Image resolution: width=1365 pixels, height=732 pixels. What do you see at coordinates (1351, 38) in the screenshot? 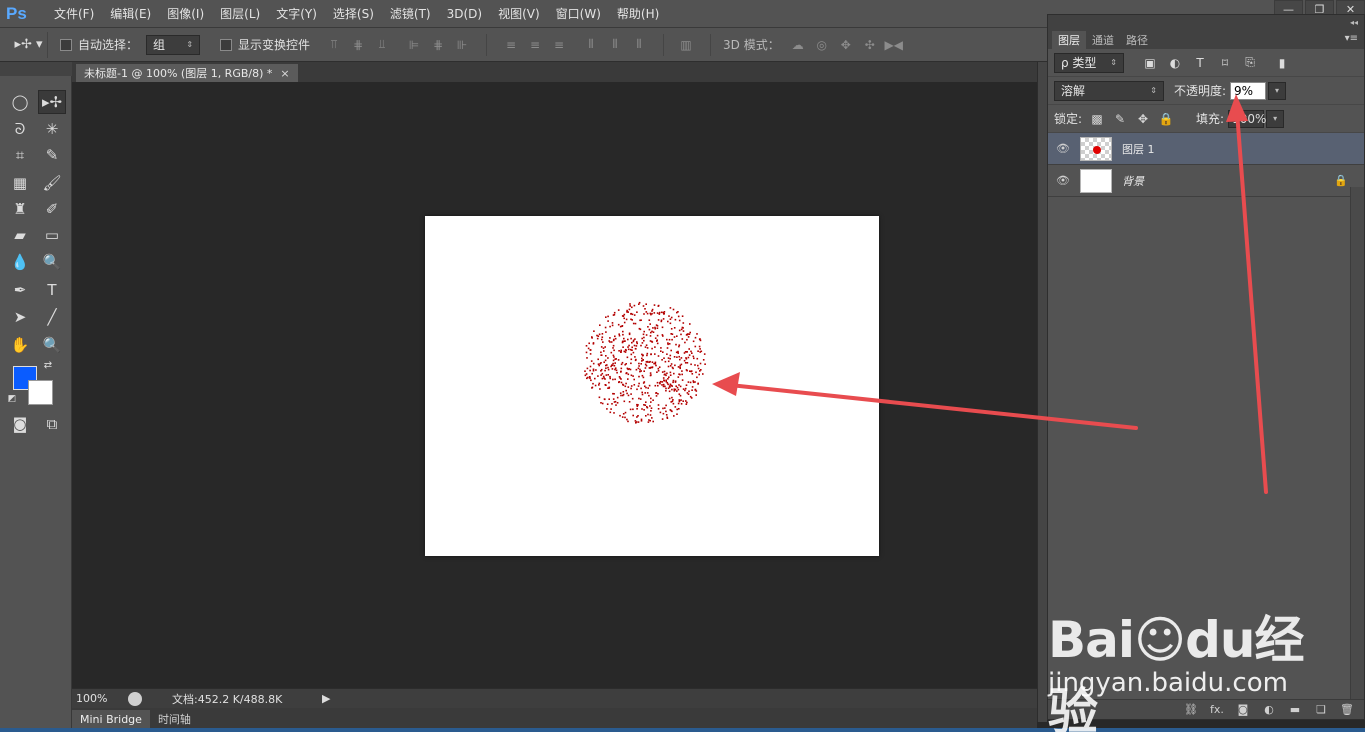
I see `panel-menu-icon: ▾≡` at bounding box center [1351, 38].